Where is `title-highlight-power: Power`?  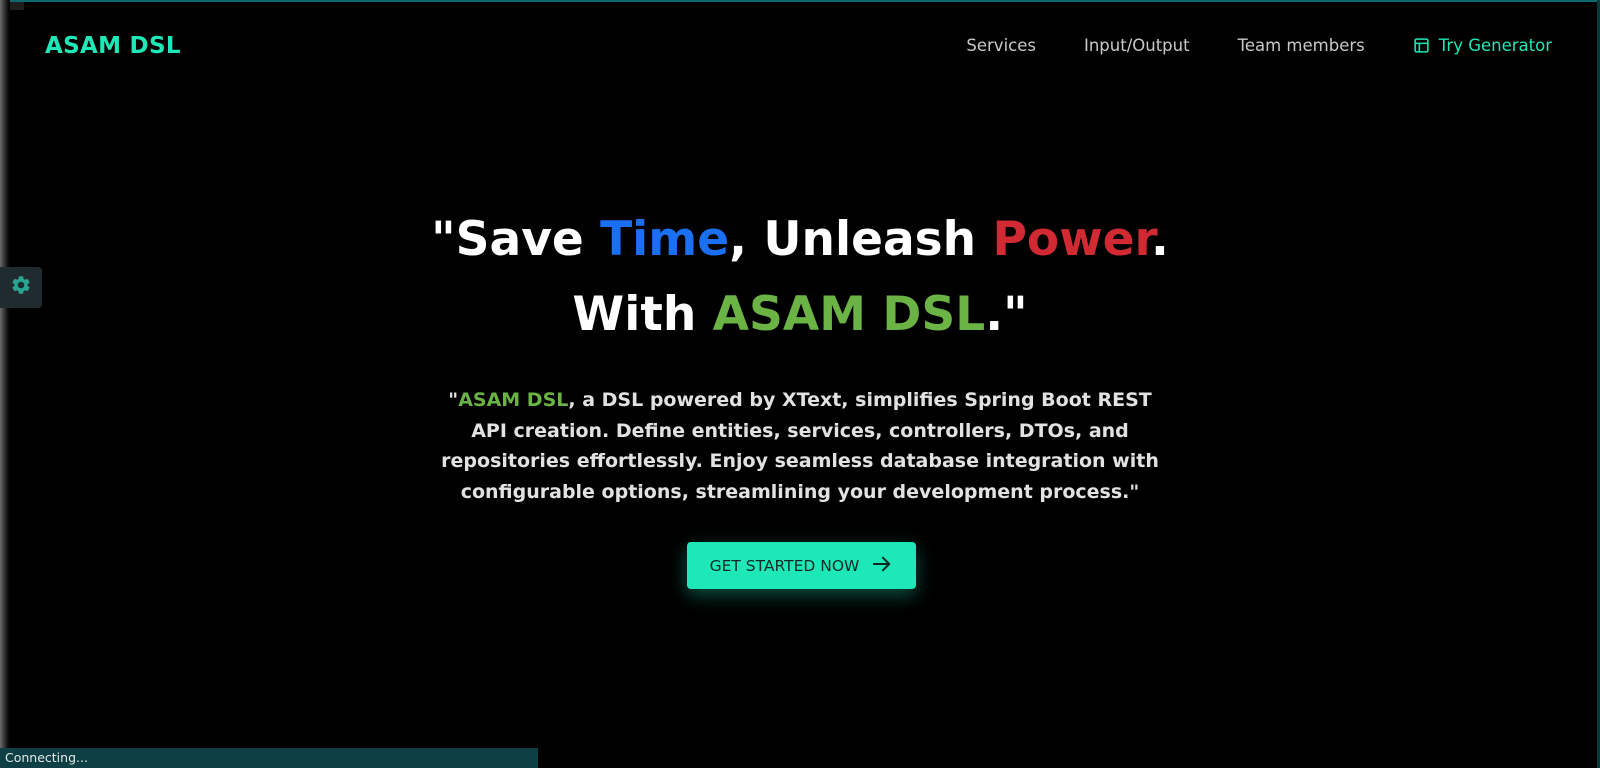
title-highlight-power: Power is located at coordinates (1071, 239).